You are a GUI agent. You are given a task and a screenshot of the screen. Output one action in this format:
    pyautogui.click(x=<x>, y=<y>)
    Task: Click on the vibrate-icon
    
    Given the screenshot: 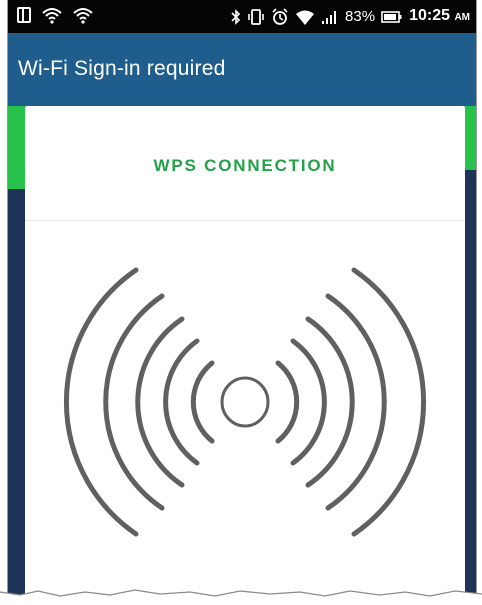 What is the action you would take?
    pyautogui.click(x=256, y=17)
    